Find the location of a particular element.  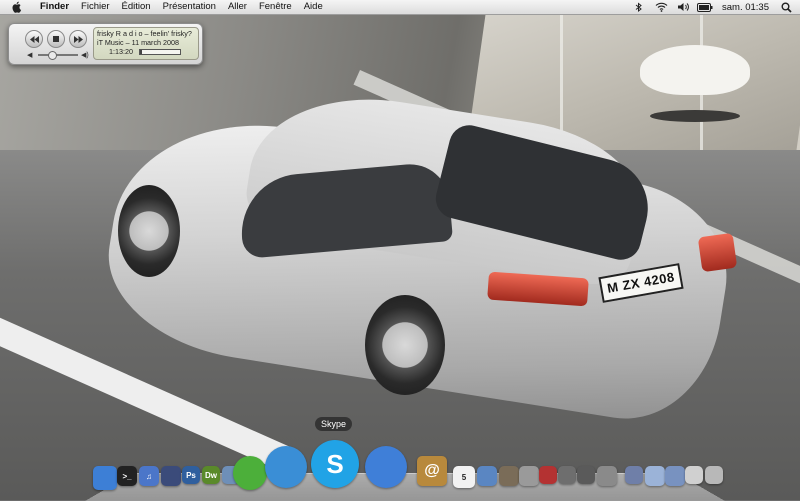

stop-icon is located at coordinates (56, 39).